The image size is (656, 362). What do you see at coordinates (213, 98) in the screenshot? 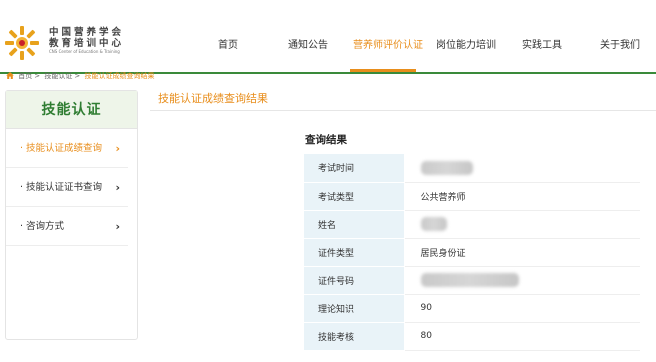
I see `page-title: 技能认证成绩查询结果` at bounding box center [213, 98].